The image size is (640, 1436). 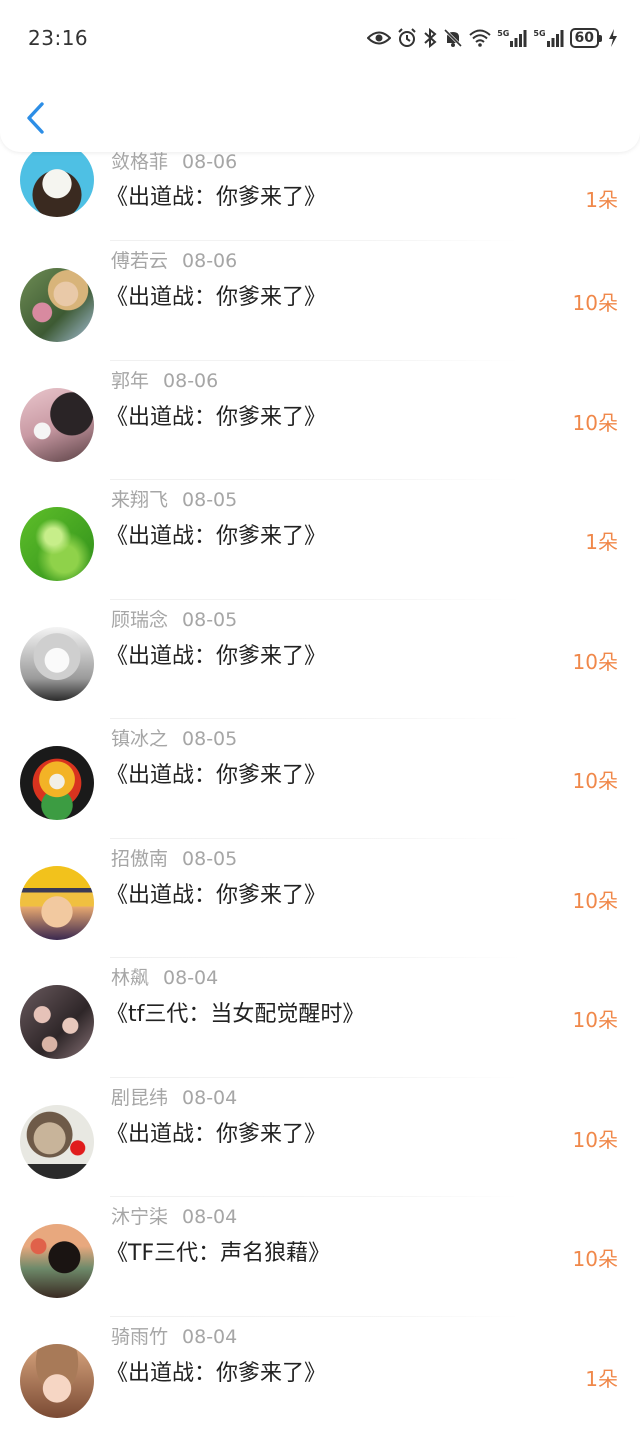 What do you see at coordinates (139, 620) in the screenshot?
I see `user-name: 顾瑞念` at bounding box center [139, 620].